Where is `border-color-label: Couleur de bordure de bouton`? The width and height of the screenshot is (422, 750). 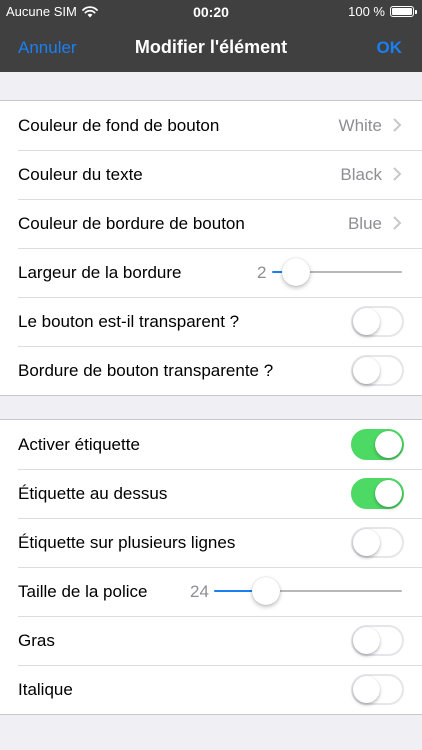 border-color-label: Couleur de bordure de bouton is located at coordinates (131, 223).